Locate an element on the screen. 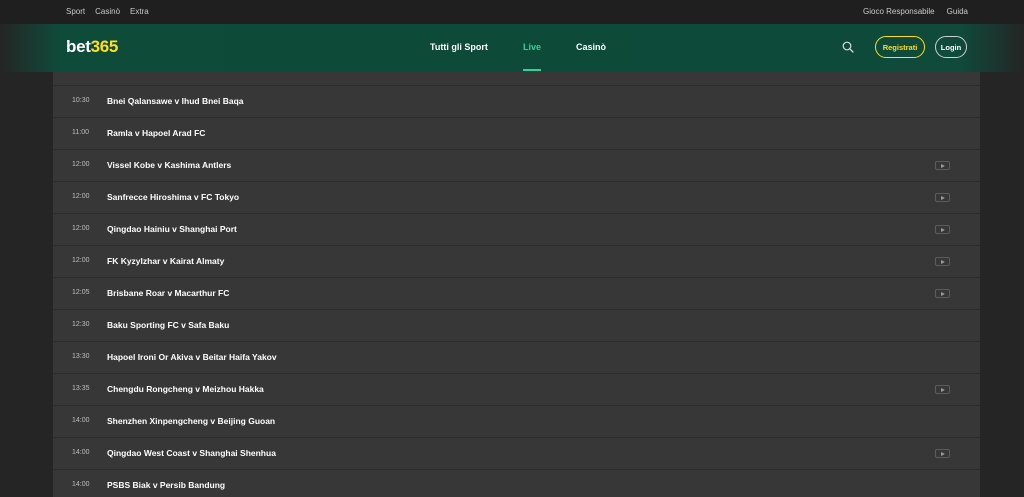 The width and height of the screenshot is (1024, 497). event-time: 12:05 is located at coordinates (81, 292).